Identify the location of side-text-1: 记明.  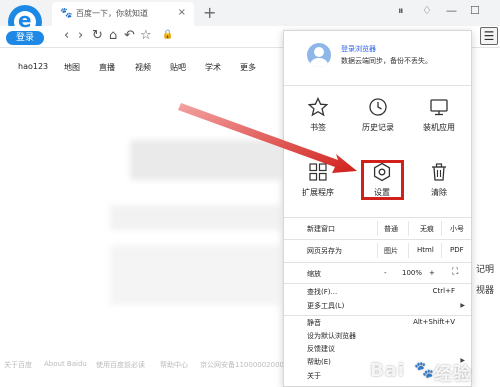
(485, 270).